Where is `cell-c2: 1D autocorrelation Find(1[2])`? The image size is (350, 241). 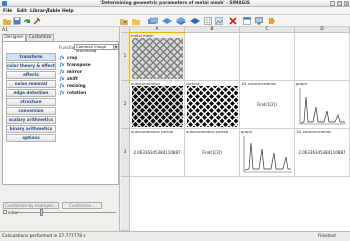 cell-c2: 1D autocorrelation Find(1[2]) is located at coordinates (267, 105).